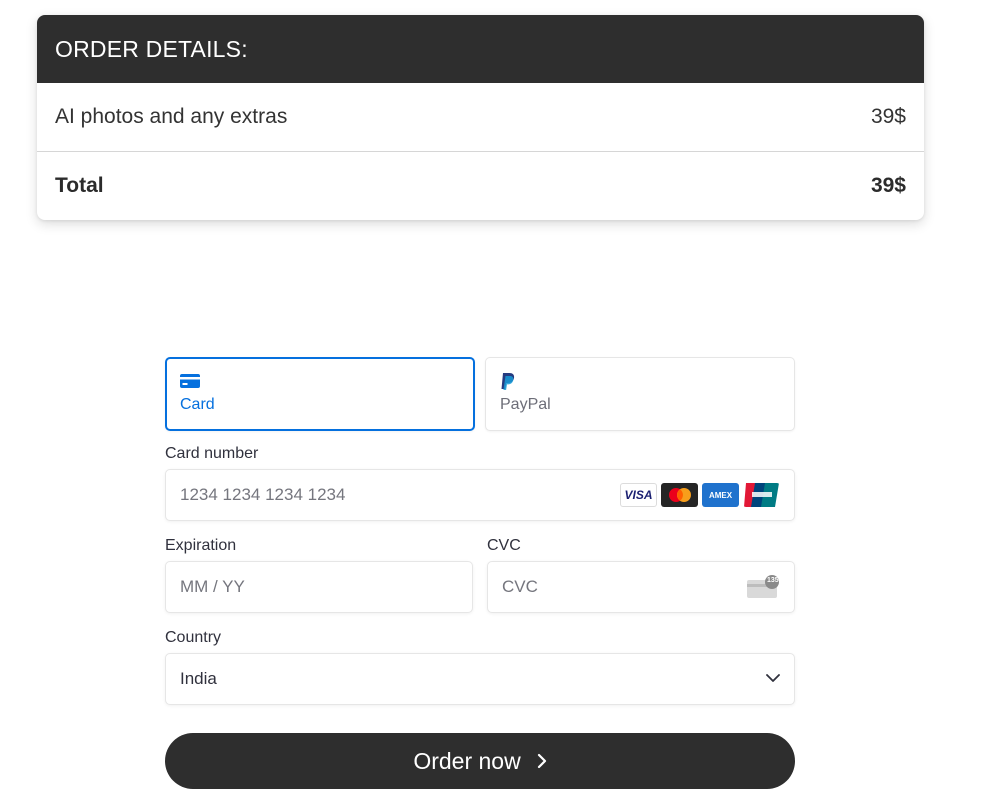 The height and width of the screenshot is (801, 1000). Describe the element at coordinates (763, 587) in the screenshot. I see `cvc-card-icon: 135` at that location.